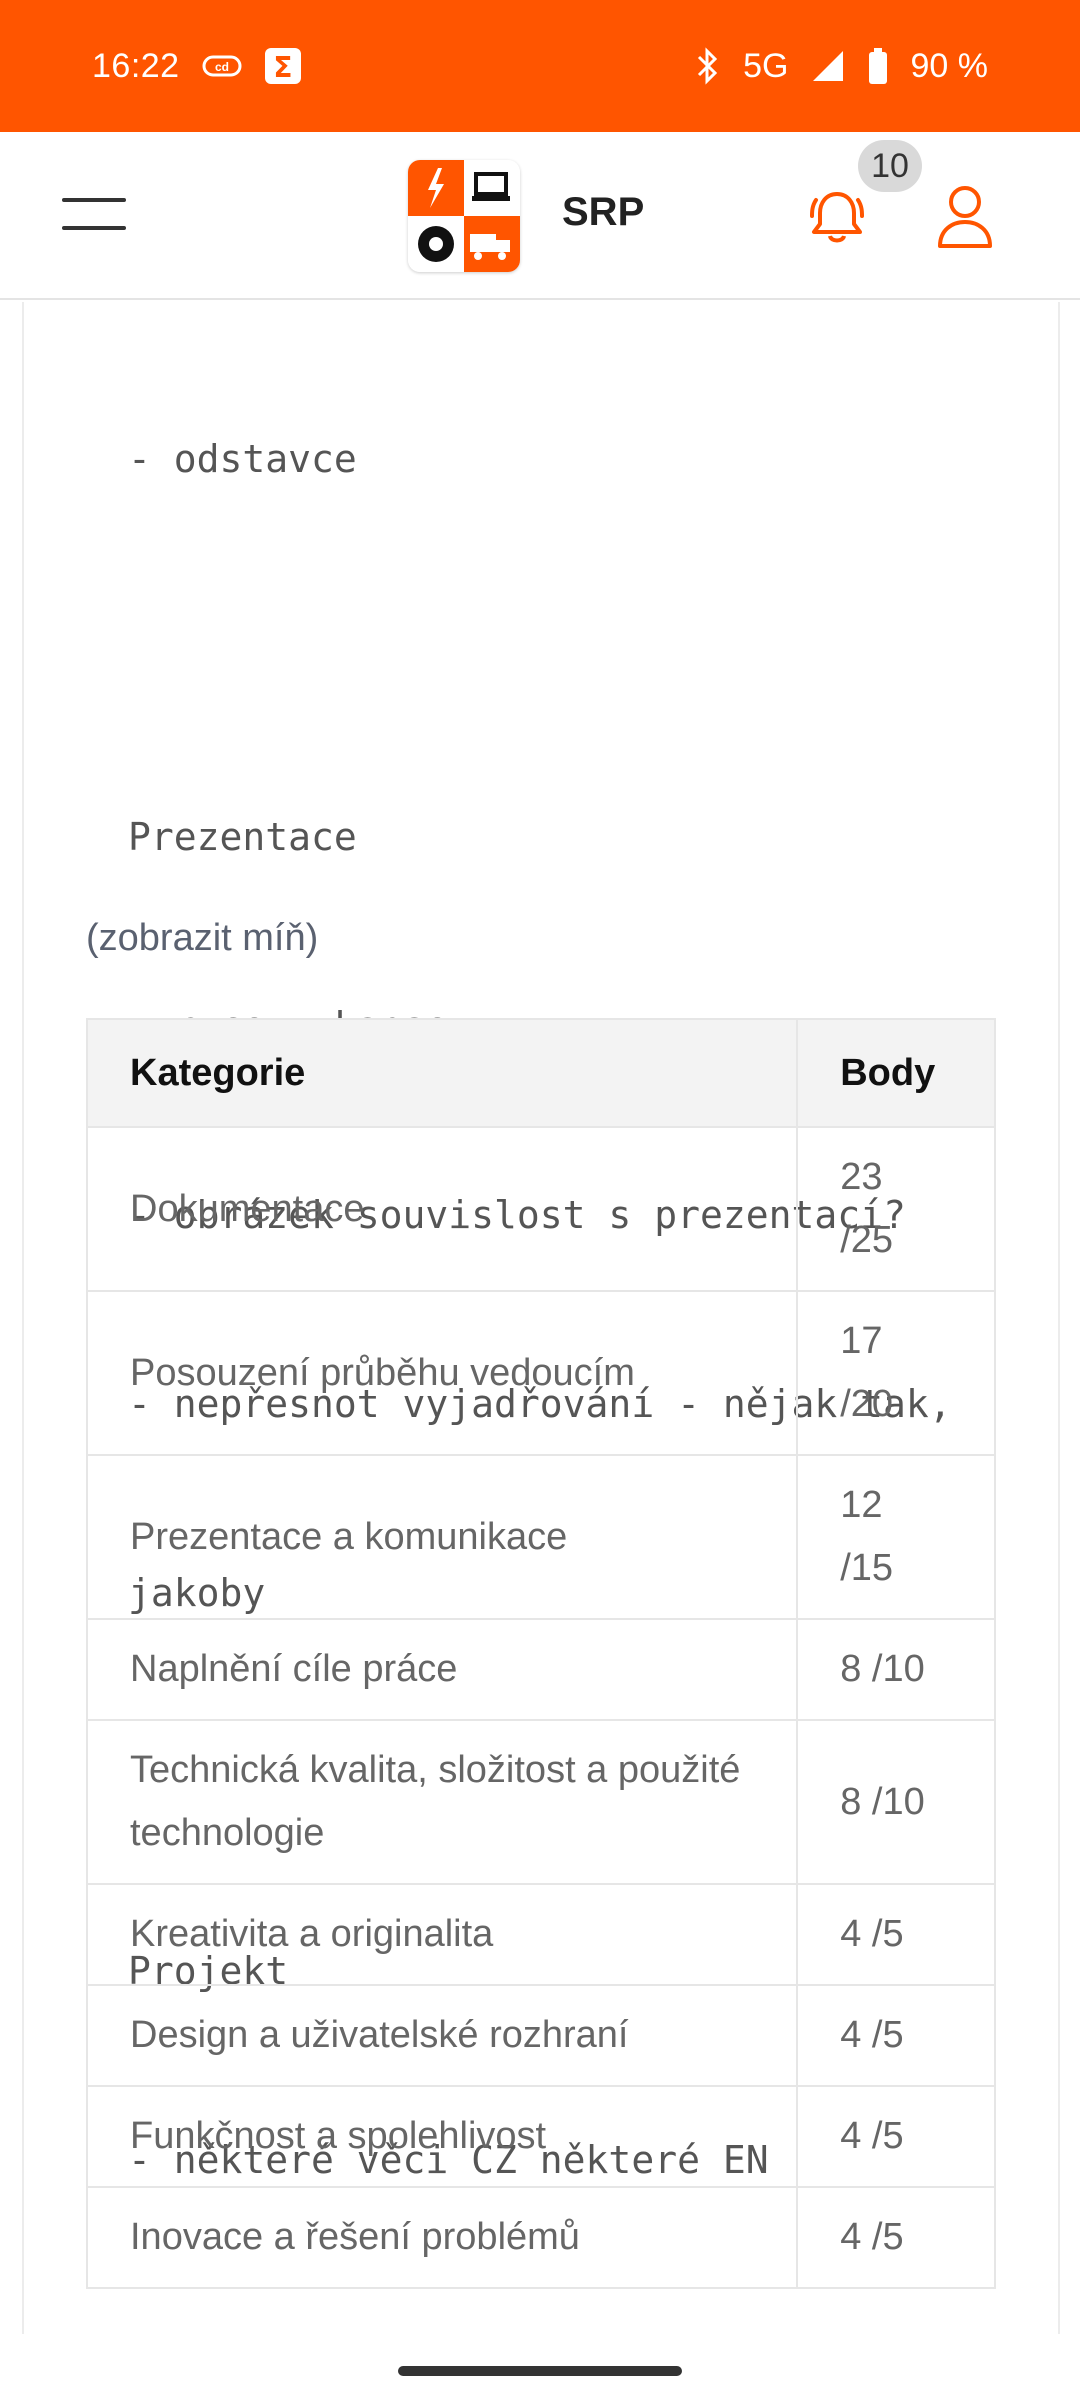 The height and width of the screenshot is (2400, 1080). Describe the element at coordinates (867, 1568) in the screenshot. I see `points-max: /15` at that location.